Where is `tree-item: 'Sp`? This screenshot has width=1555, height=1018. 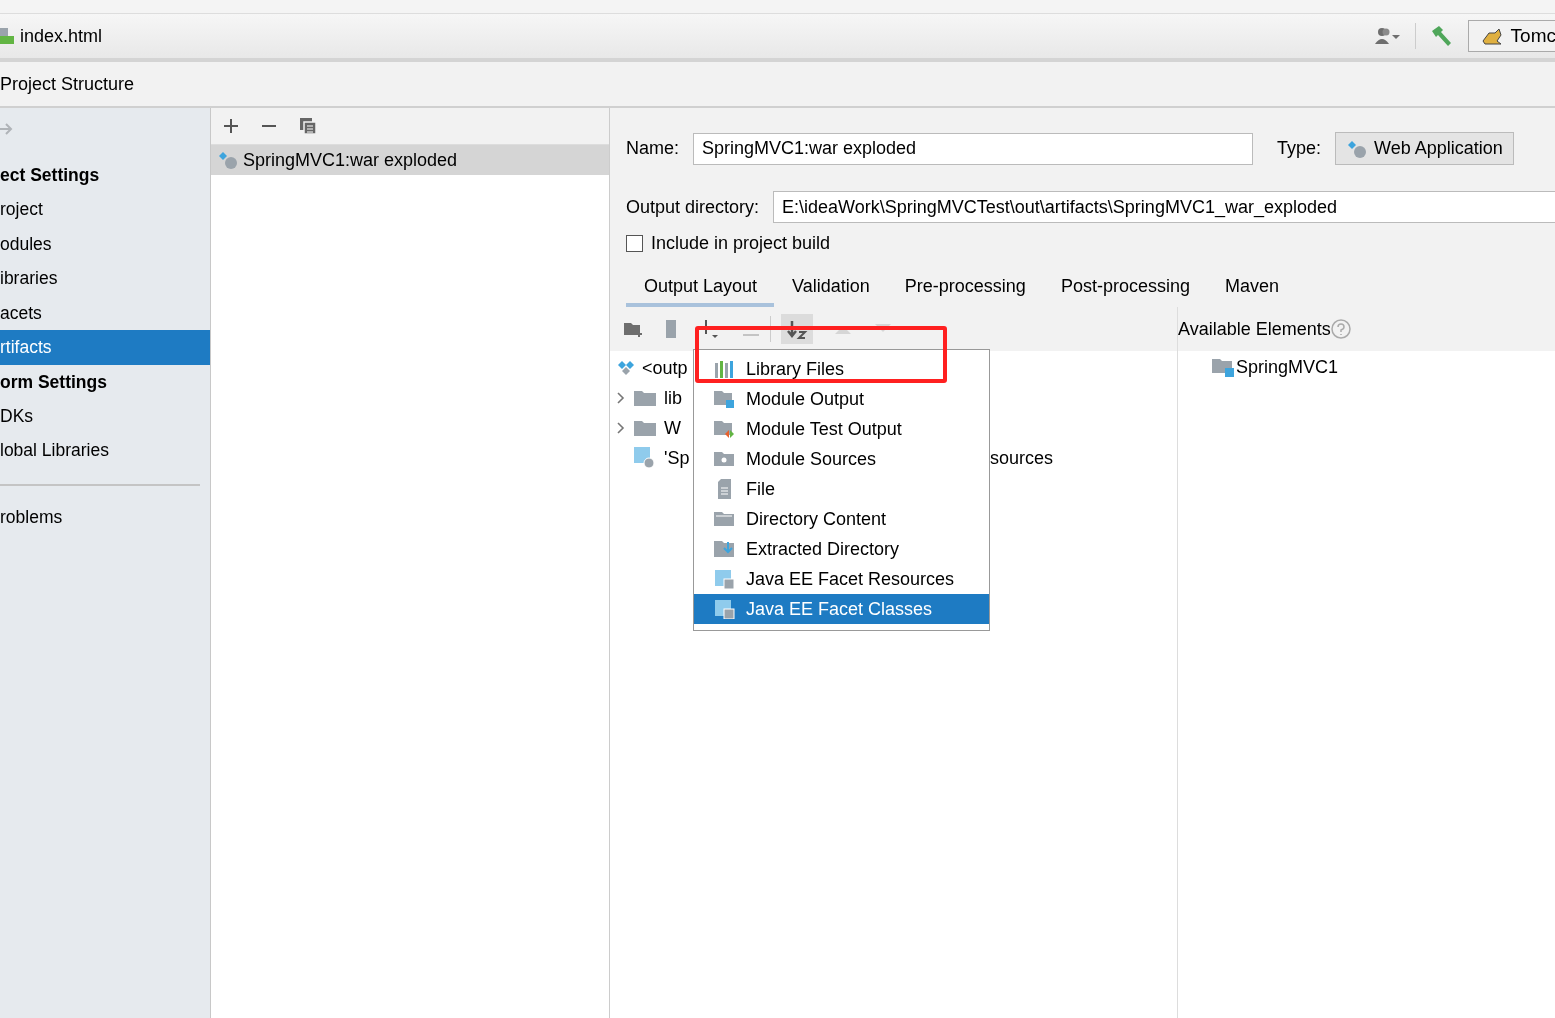
tree-item: 'Sp is located at coordinates (677, 458).